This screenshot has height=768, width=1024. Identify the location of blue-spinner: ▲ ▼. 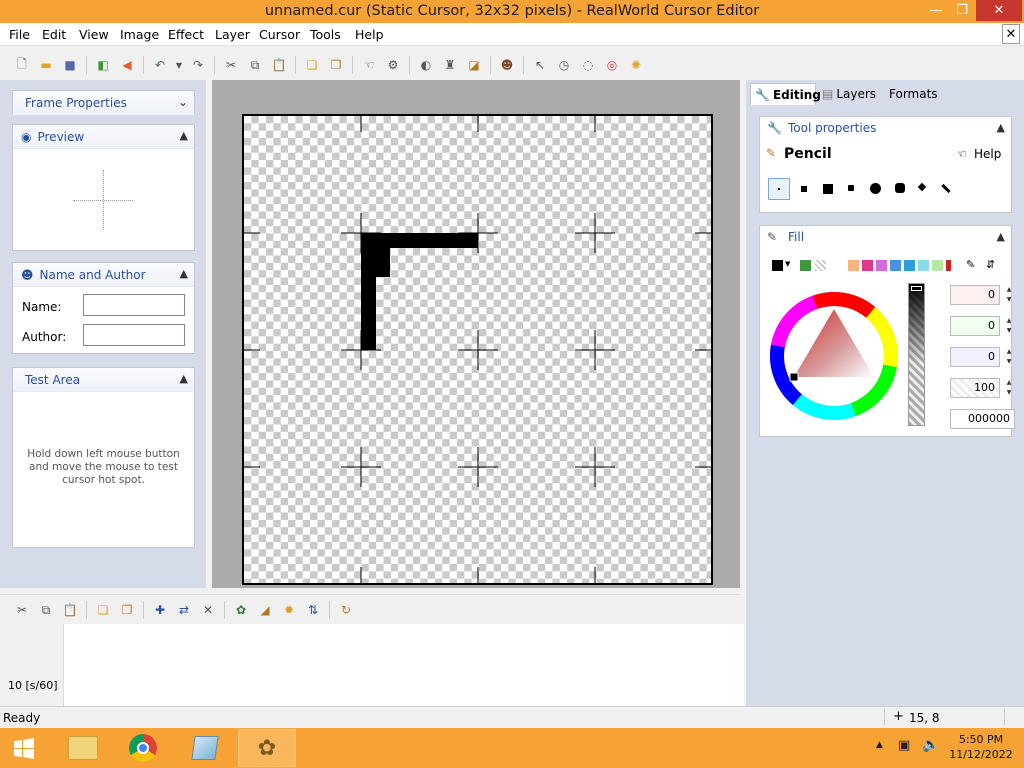
(1009, 357).